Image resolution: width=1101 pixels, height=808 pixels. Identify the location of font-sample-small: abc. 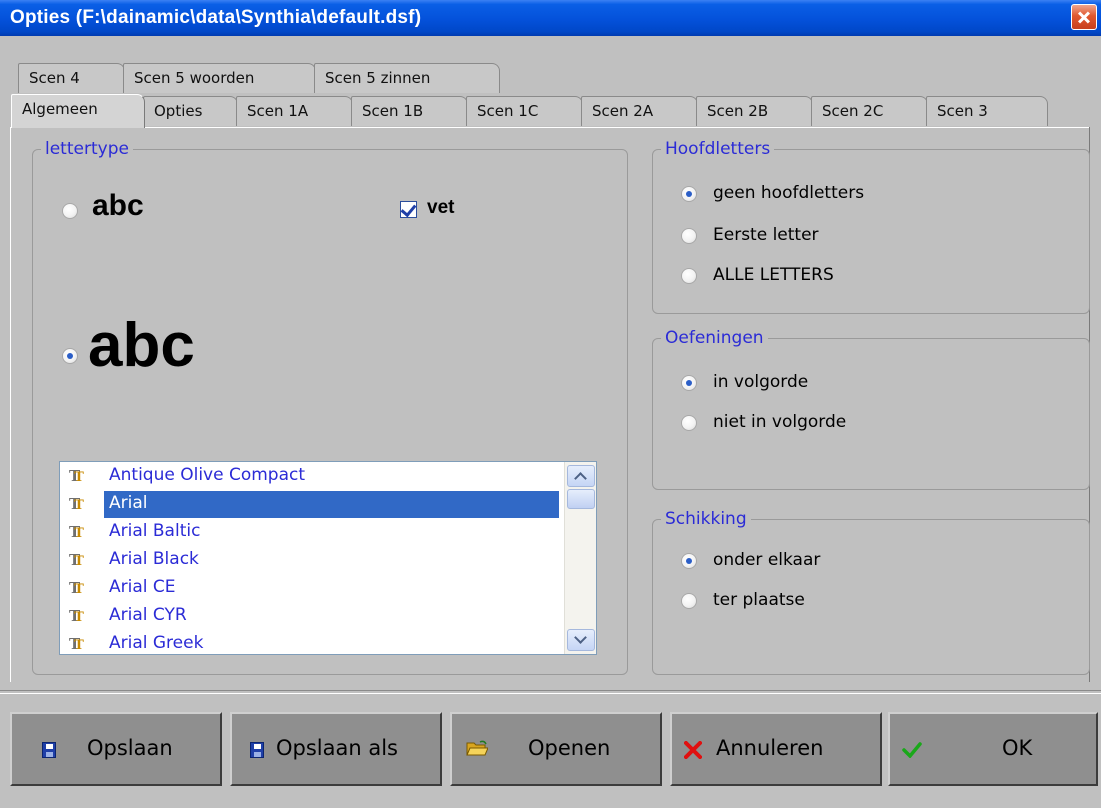
(118, 205).